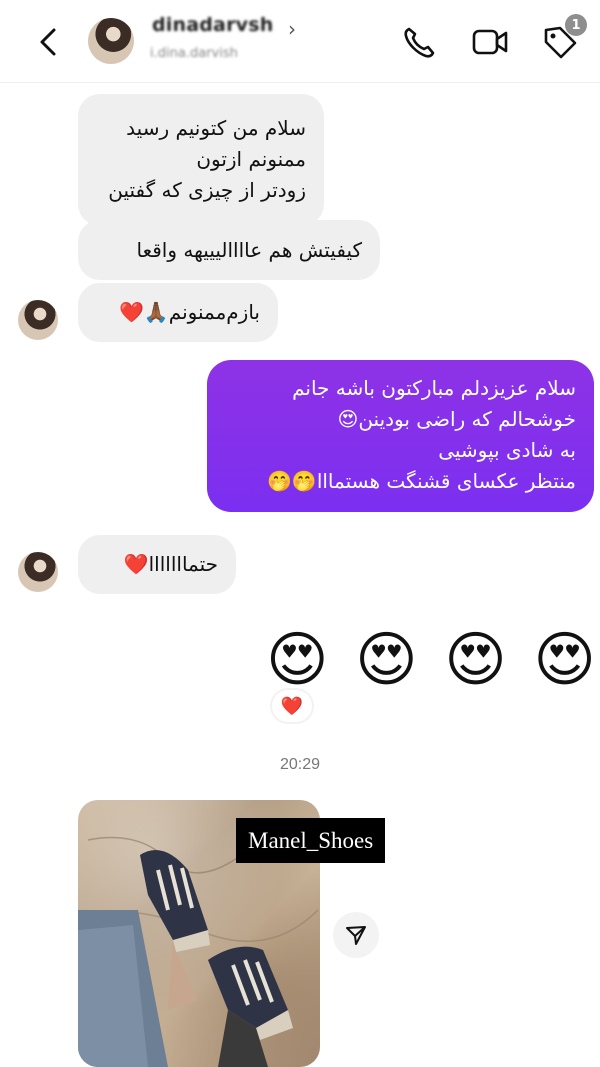  What do you see at coordinates (292, 29) in the screenshot?
I see `chevron-right-icon: ›` at bounding box center [292, 29].